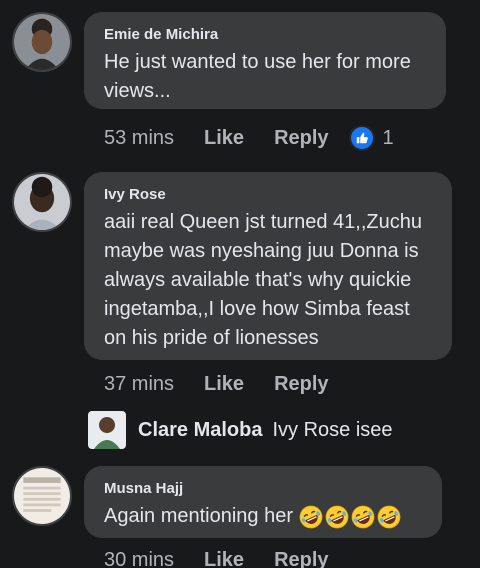  Describe the element at coordinates (258, 280) in the screenshot. I see `comment-text-line: always available that's why quickie` at that location.